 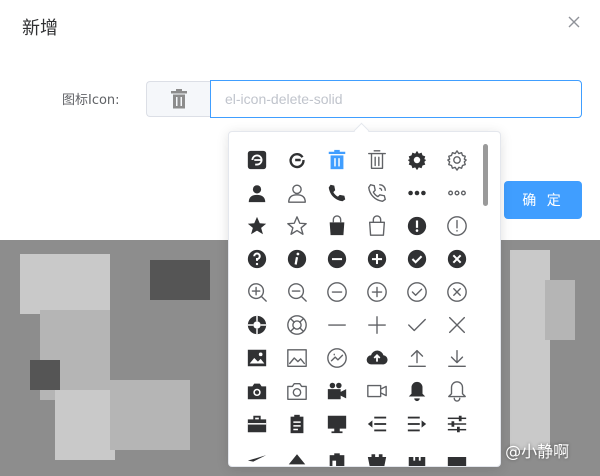 I want to click on camera-solid-icon, so click(x=257, y=391).